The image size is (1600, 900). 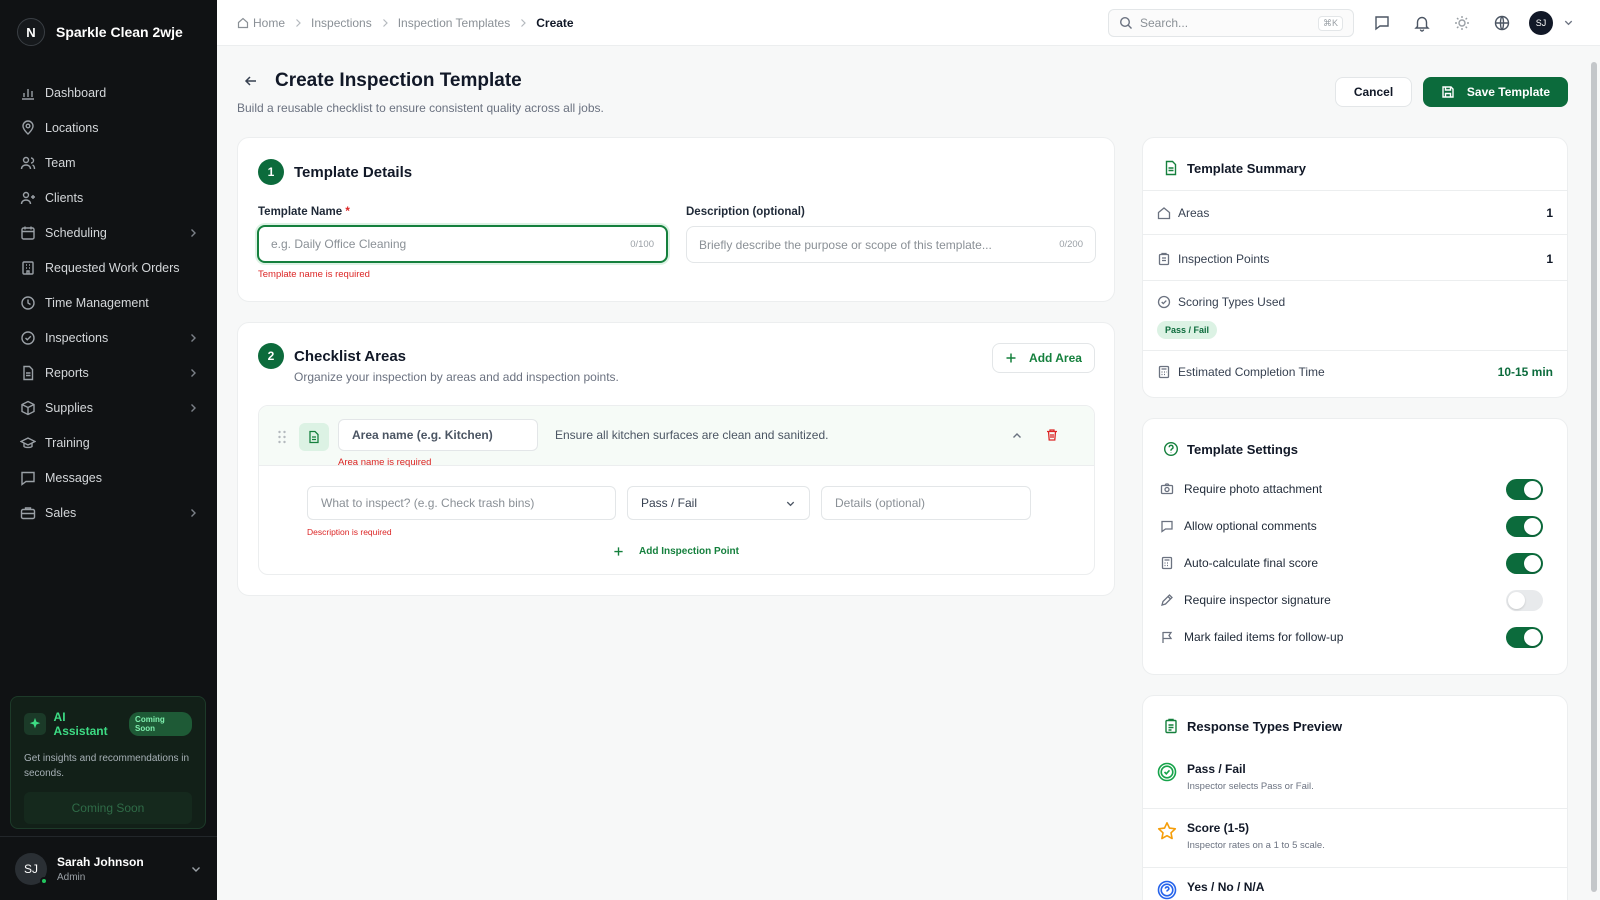 I want to click on area-name-input: Area name (e.g. Kitchen), so click(x=438, y=435).